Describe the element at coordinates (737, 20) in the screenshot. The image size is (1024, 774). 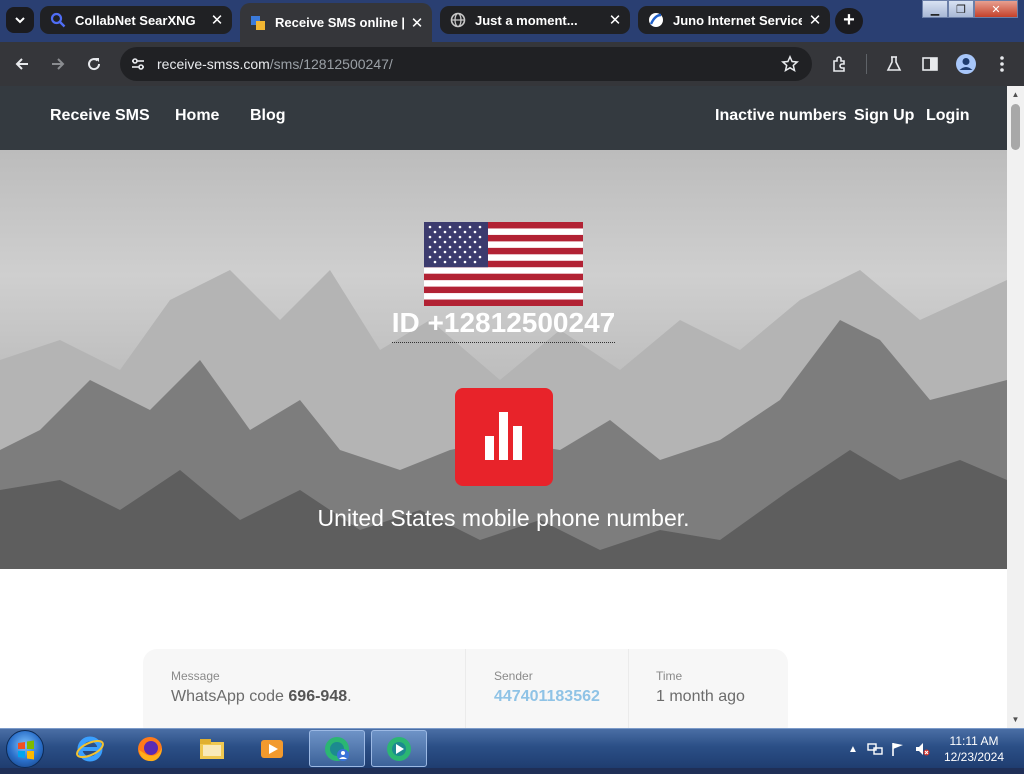
I see `tab-title: Juno Internet Service- V` at that location.